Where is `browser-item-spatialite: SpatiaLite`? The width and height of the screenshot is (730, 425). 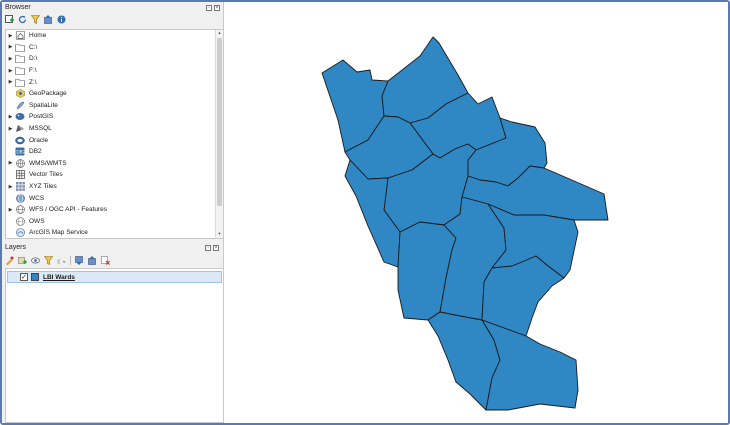 browser-item-spatialite: SpatiaLite is located at coordinates (114, 106).